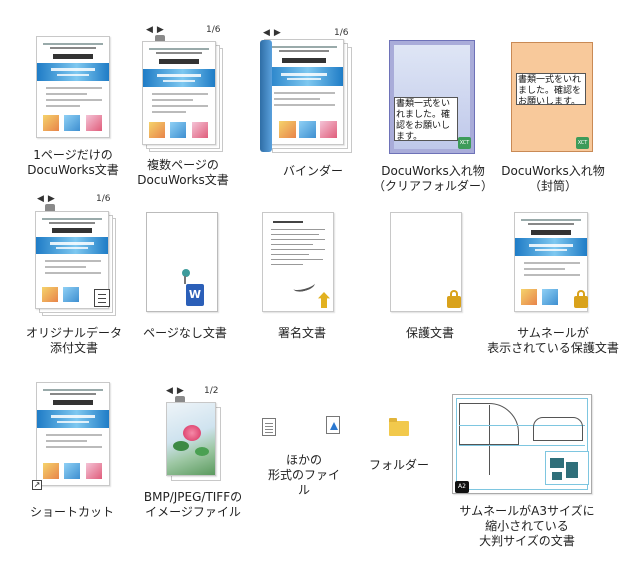 The height and width of the screenshot is (561, 631). I want to click on item-label: BMP/JPEG/TIFFの イメージファイル, so click(193, 504).